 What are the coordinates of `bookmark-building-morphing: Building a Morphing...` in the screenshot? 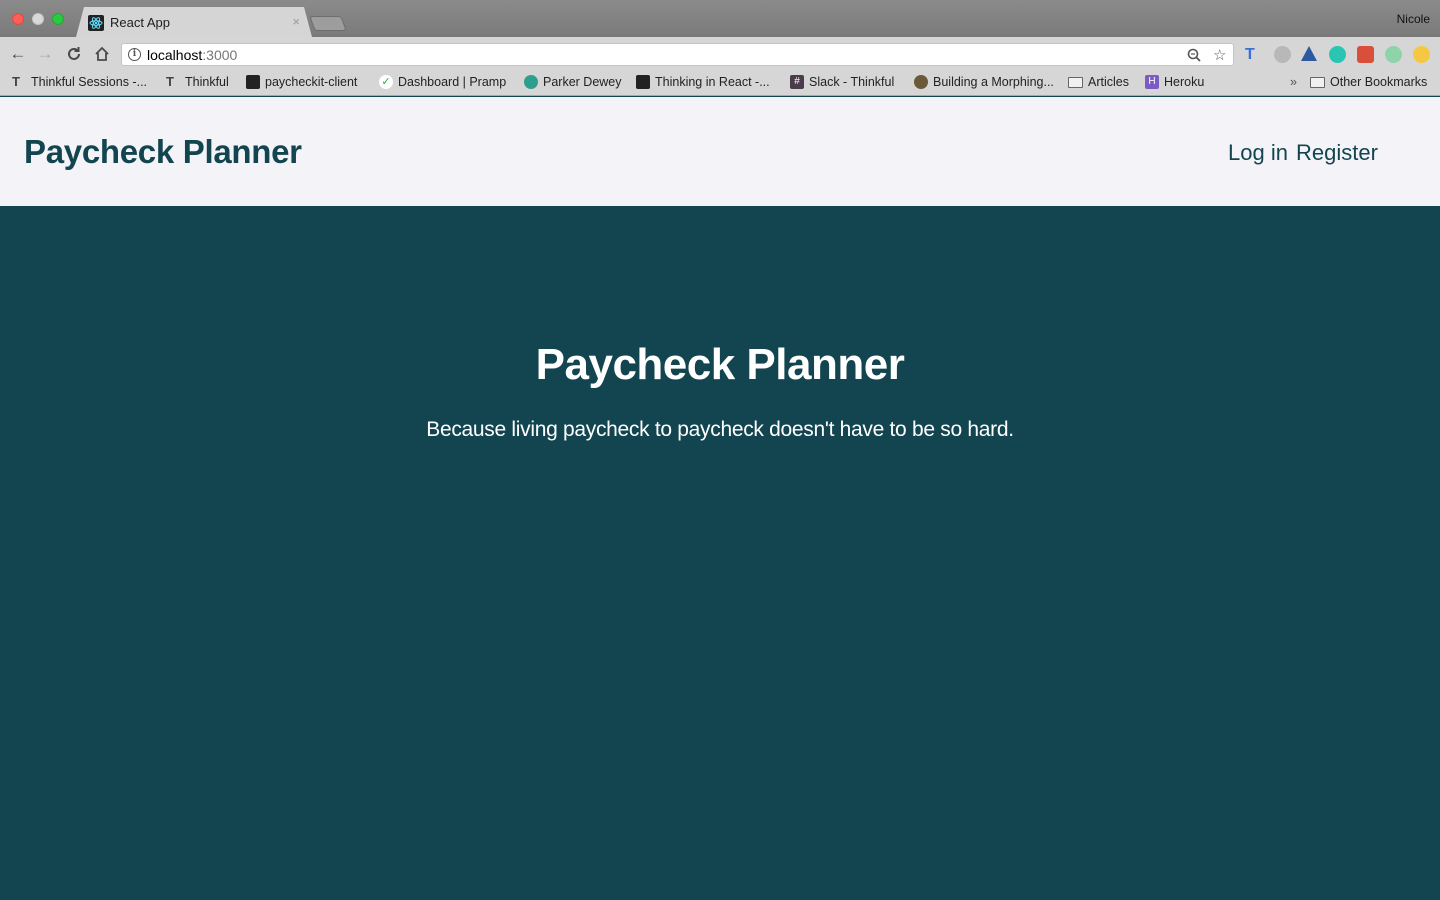 It's located at (984, 82).